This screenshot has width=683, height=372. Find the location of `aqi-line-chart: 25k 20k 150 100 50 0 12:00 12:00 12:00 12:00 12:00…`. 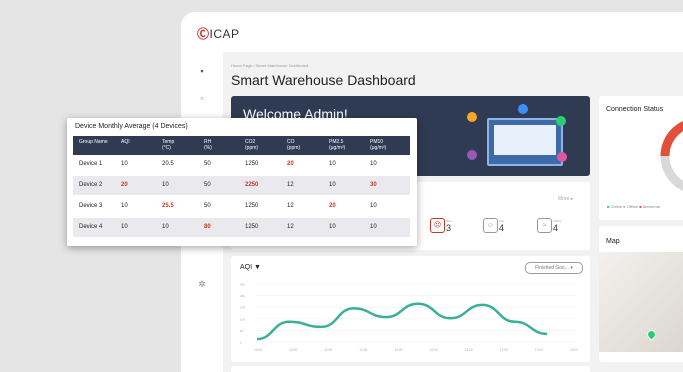

aqi-line-chart: 25k 20k 150 100 50 0 12:00 12:00 12:00 12:00 12:00… is located at coordinates (409, 318).